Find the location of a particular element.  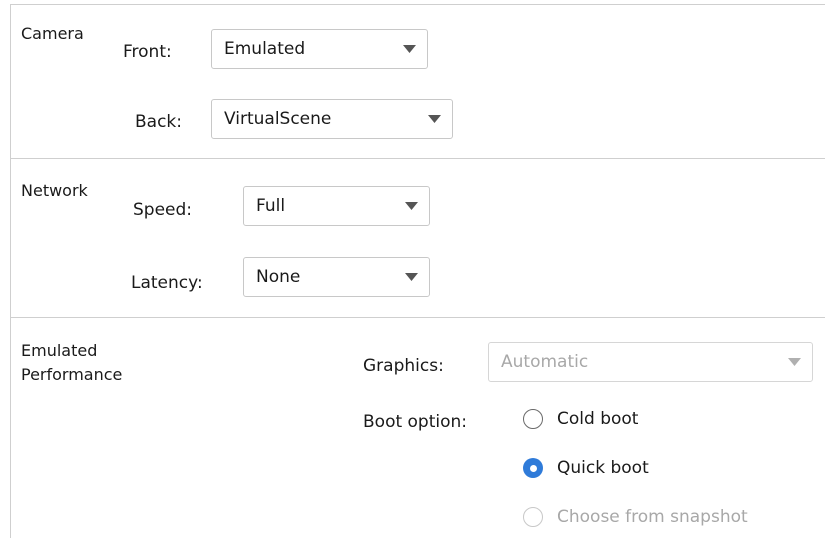

front-camera-value: Emulated is located at coordinates (265, 49).